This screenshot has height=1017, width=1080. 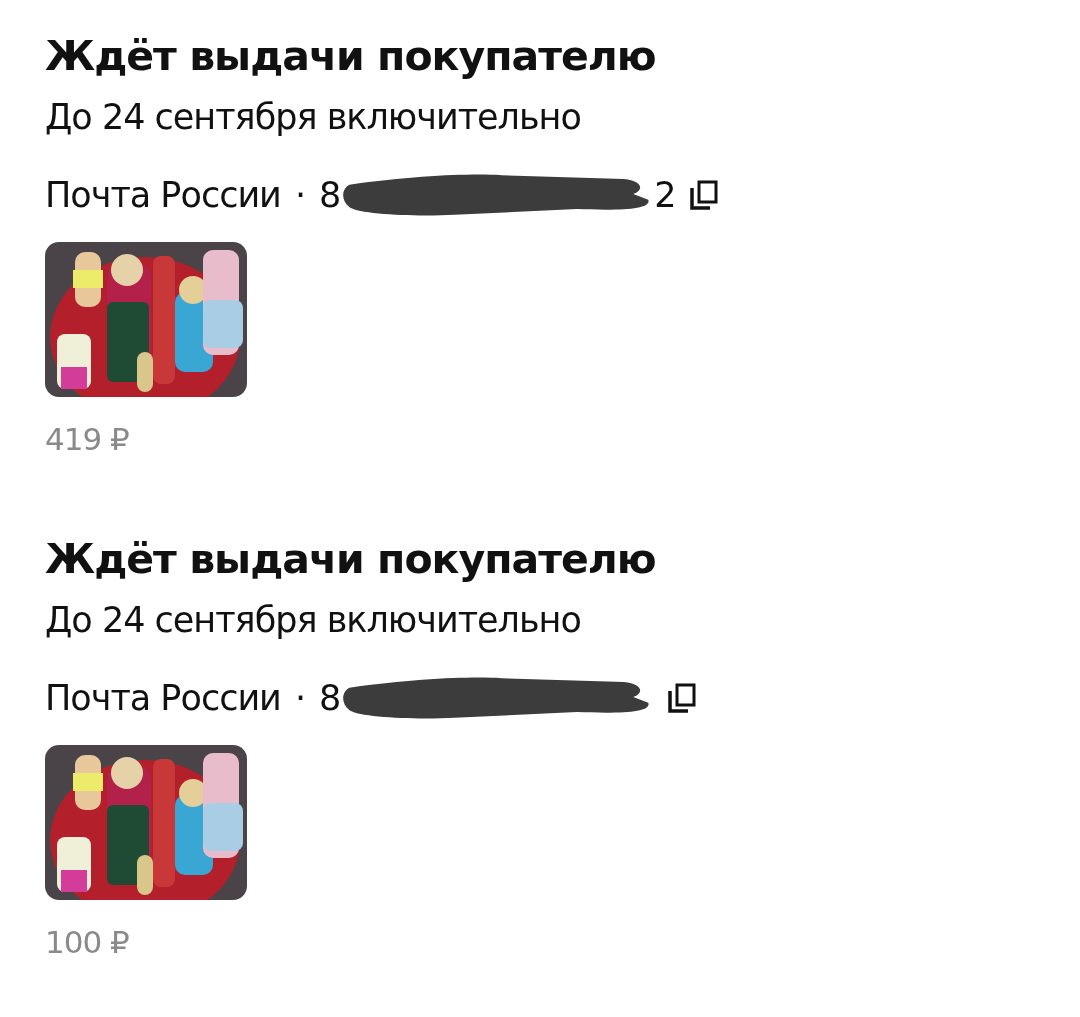 I want to click on item-price: 100 ₽, so click(x=87, y=942).